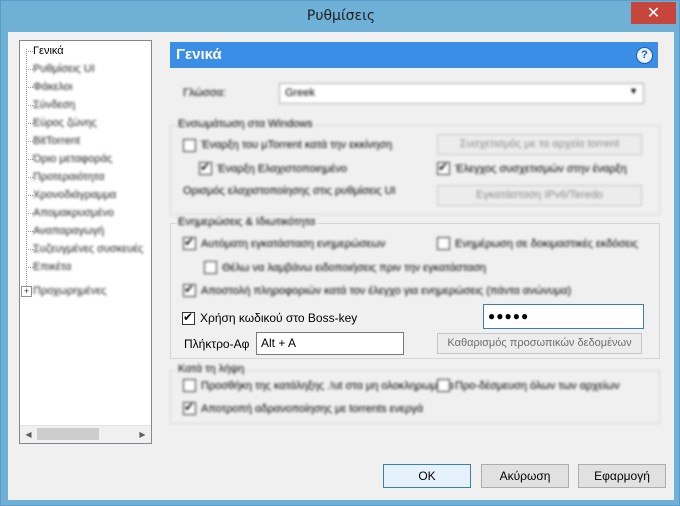 The image size is (680, 506). I want to click on close-icon: ✕, so click(653, 13).